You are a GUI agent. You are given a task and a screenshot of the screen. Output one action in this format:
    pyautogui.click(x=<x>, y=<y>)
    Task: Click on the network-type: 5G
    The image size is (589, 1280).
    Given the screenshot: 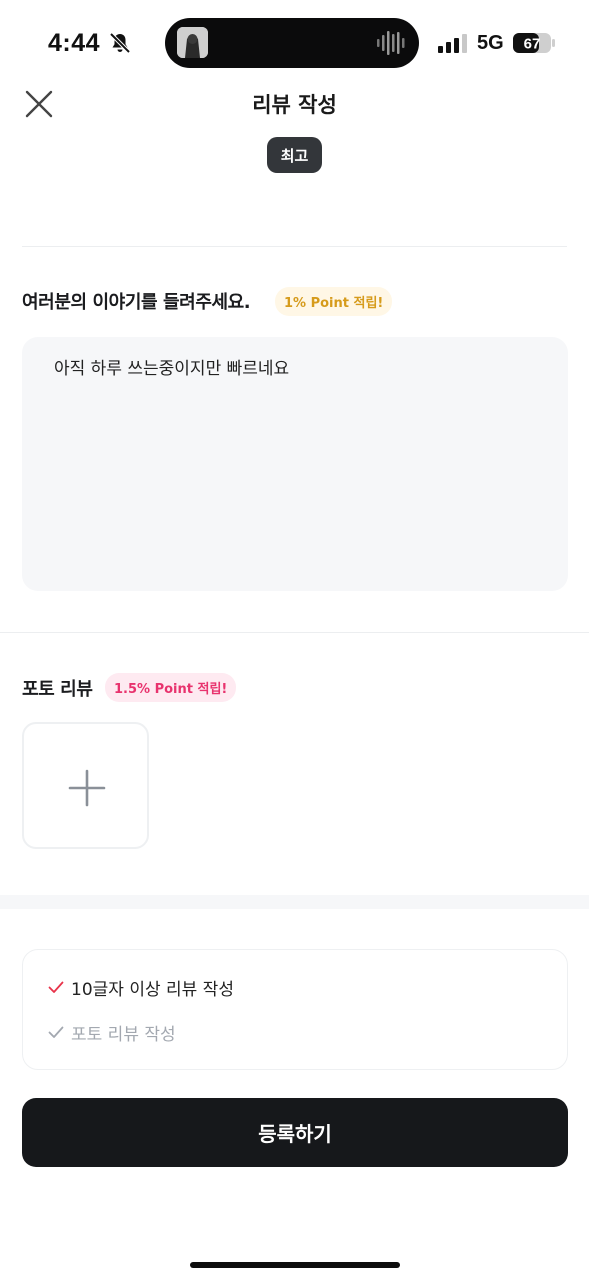 What is the action you would take?
    pyautogui.click(x=490, y=43)
    